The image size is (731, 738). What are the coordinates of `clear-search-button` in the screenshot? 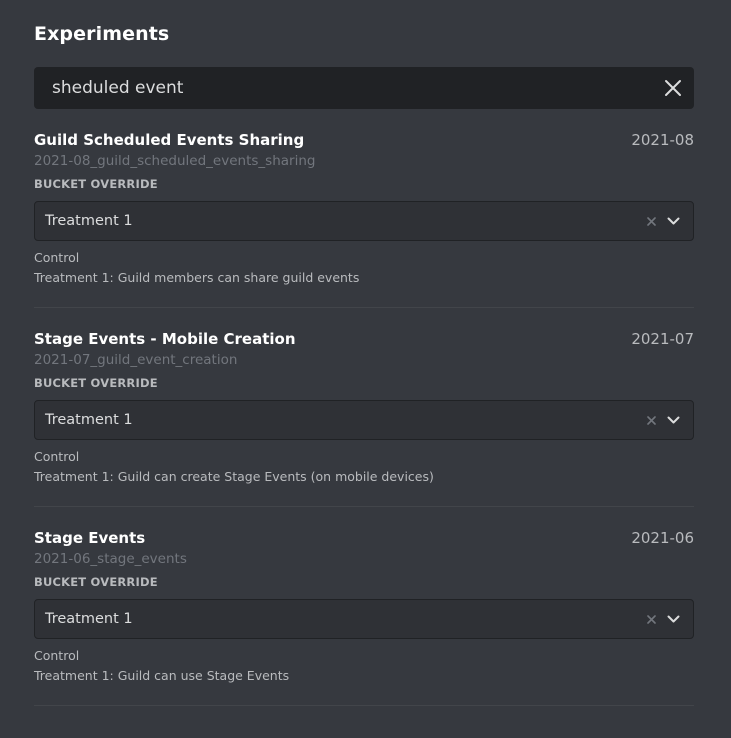 It's located at (673, 88).